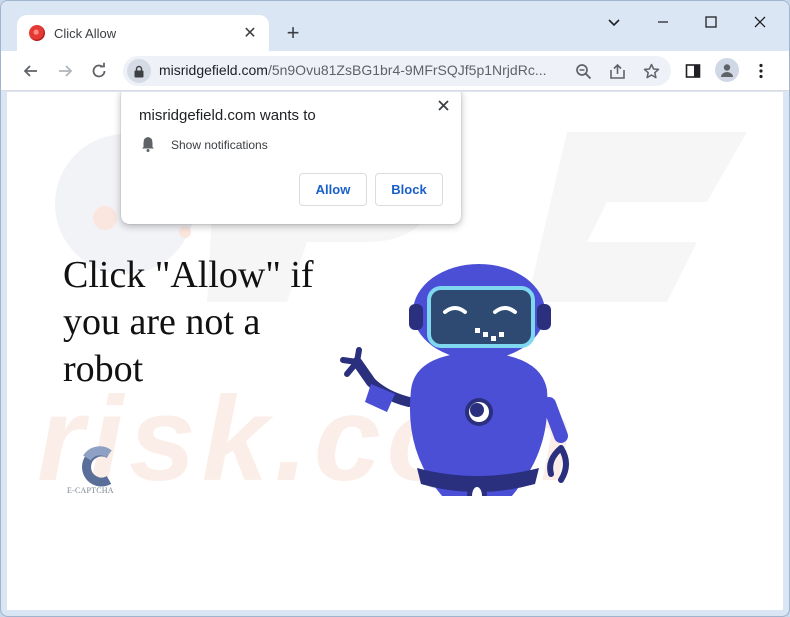  I want to click on block-button: Block, so click(409, 189).